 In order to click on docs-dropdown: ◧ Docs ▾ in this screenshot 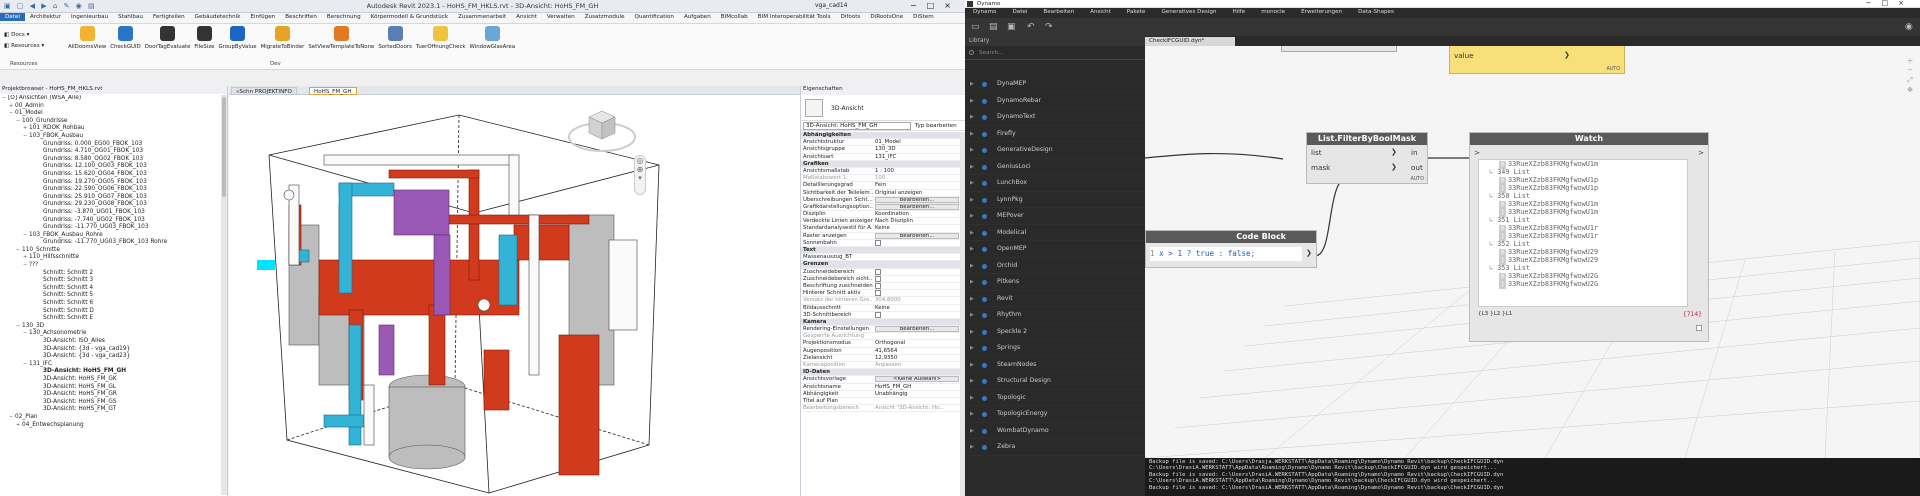, I will do `click(24, 35)`.